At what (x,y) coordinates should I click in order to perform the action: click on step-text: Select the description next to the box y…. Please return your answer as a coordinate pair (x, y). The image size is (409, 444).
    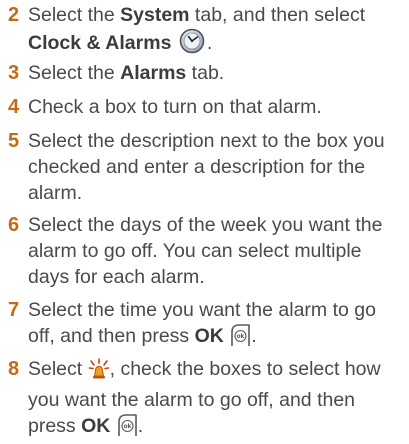
    Looking at the image, I should click on (206, 167).